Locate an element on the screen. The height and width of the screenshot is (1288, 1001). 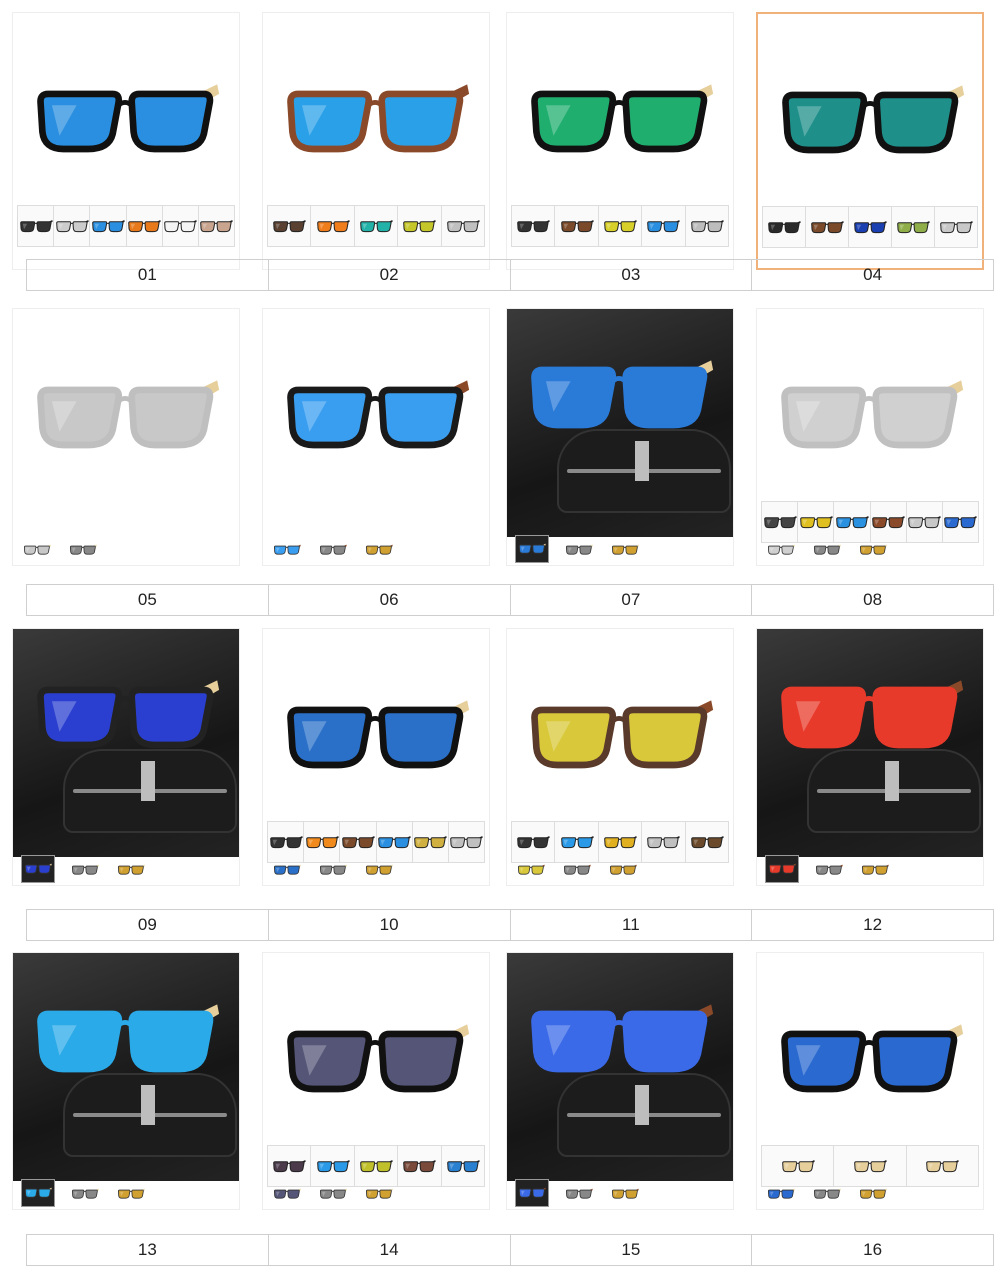
product-number: 16 is located at coordinates (873, 1249).